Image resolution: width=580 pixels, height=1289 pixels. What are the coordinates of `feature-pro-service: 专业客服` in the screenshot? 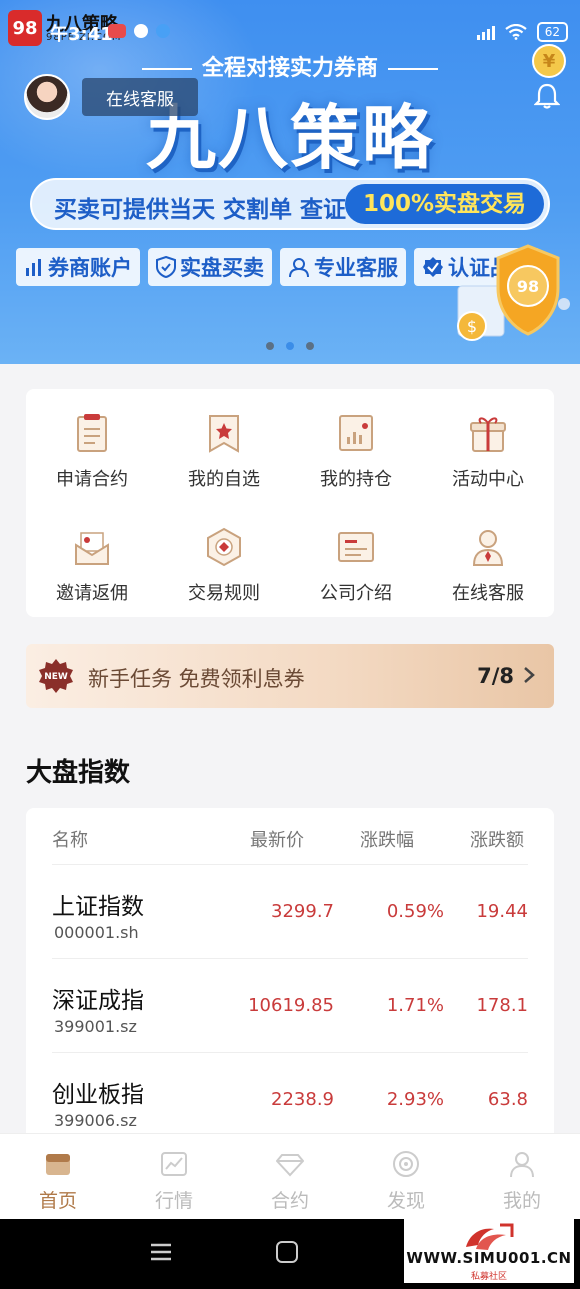 It's located at (343, 267).